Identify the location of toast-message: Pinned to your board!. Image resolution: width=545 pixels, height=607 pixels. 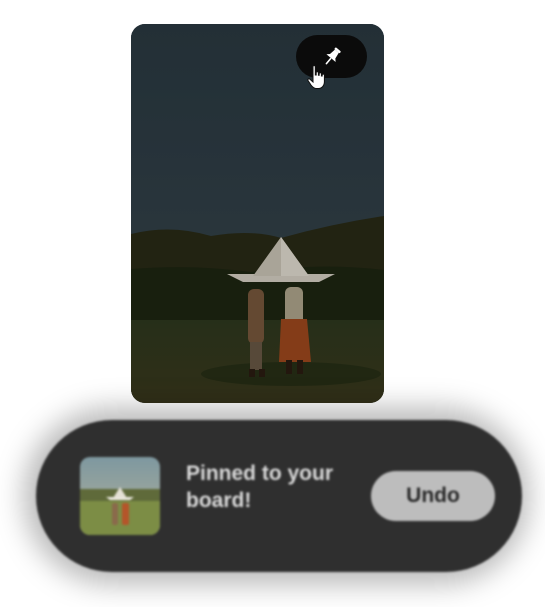
(259, 487).